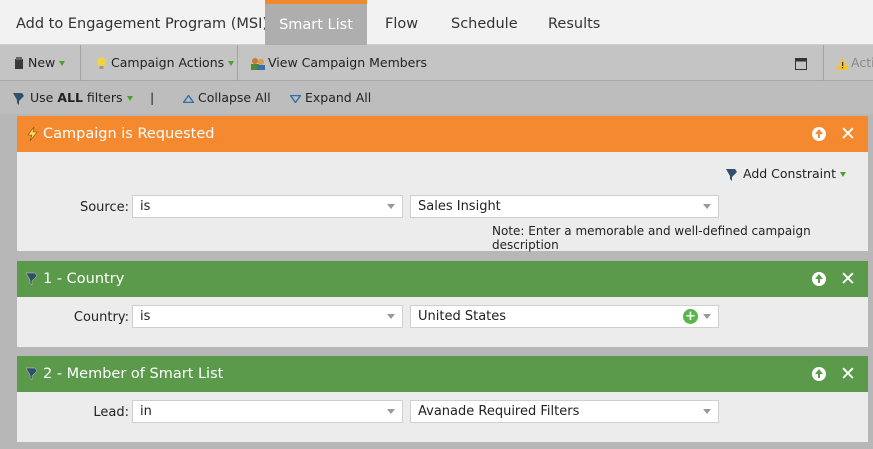 The height and width of the screenshot is (449, 873). I want to click on expand-all-button: Expand All, so click(330, 97).